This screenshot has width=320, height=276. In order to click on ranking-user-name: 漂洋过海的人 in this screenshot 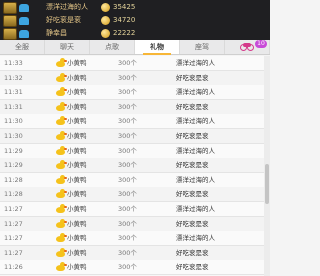, I will do `click(67, 7)`.